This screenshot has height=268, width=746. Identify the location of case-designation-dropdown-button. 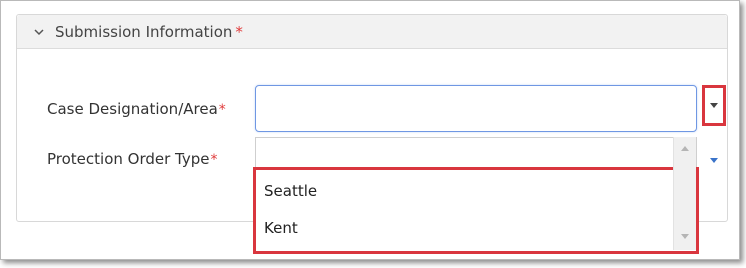
(714, 105).